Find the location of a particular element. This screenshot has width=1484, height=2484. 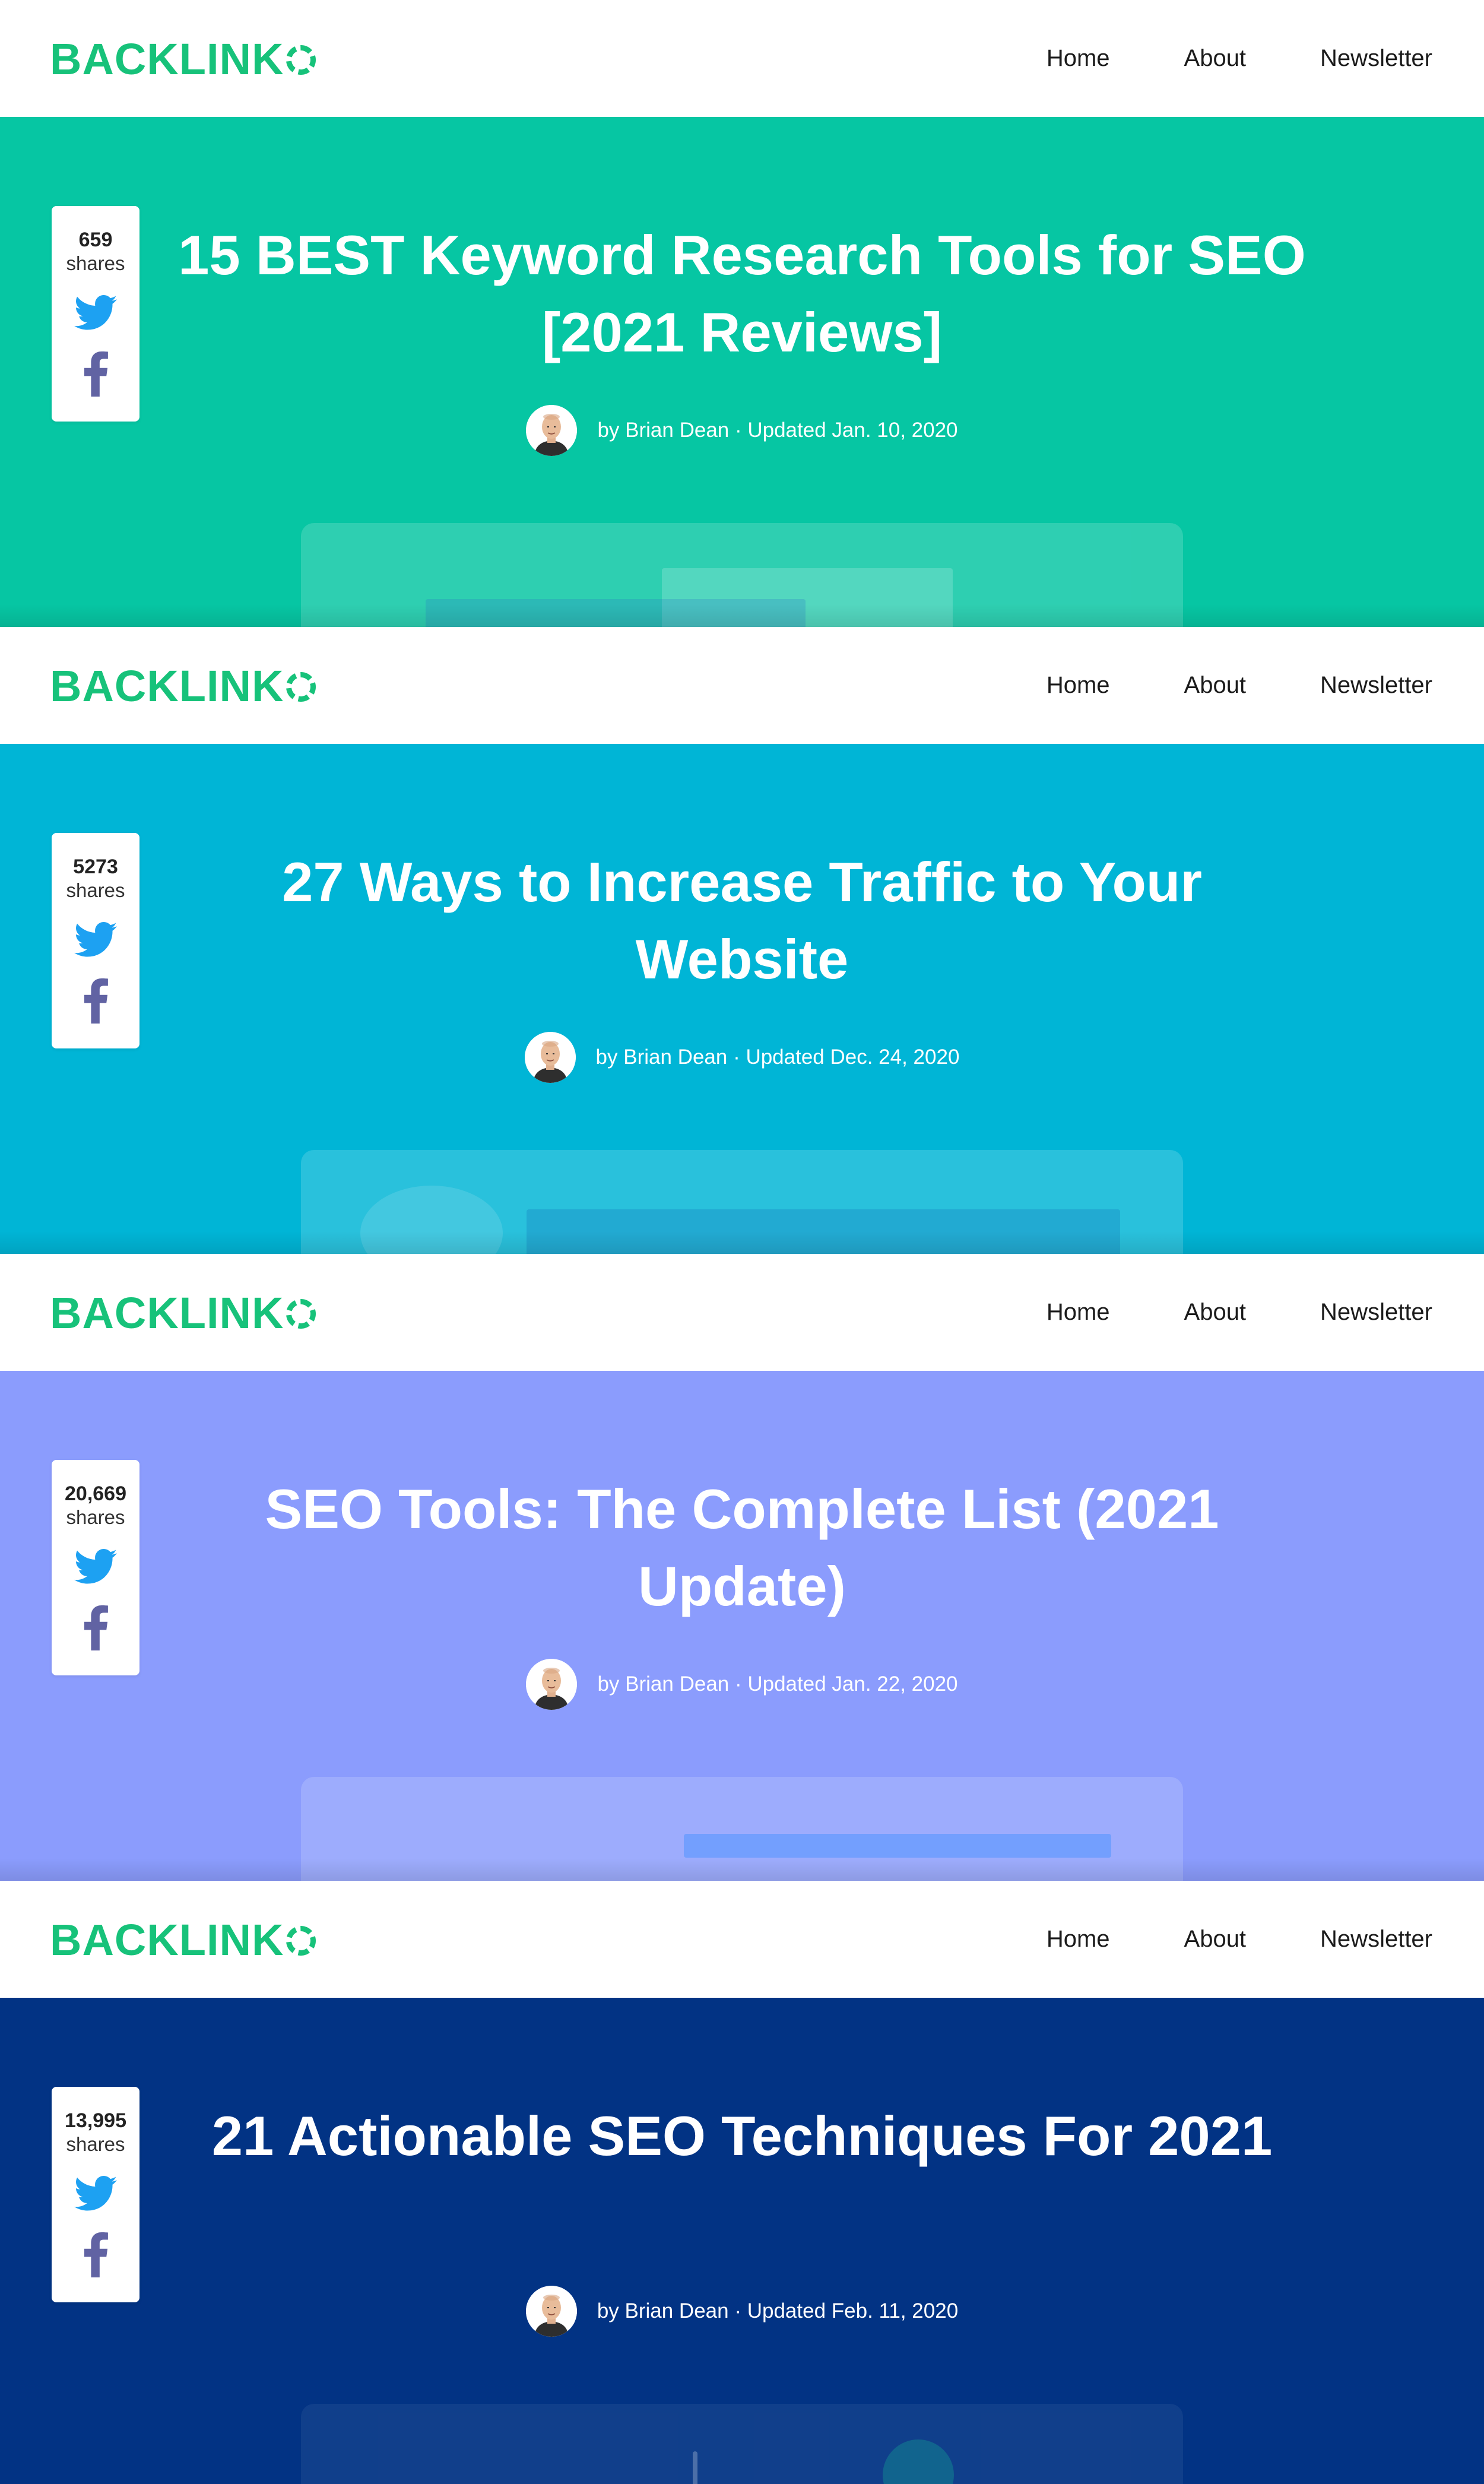

featured-image is located at coordinates (742, 2444).